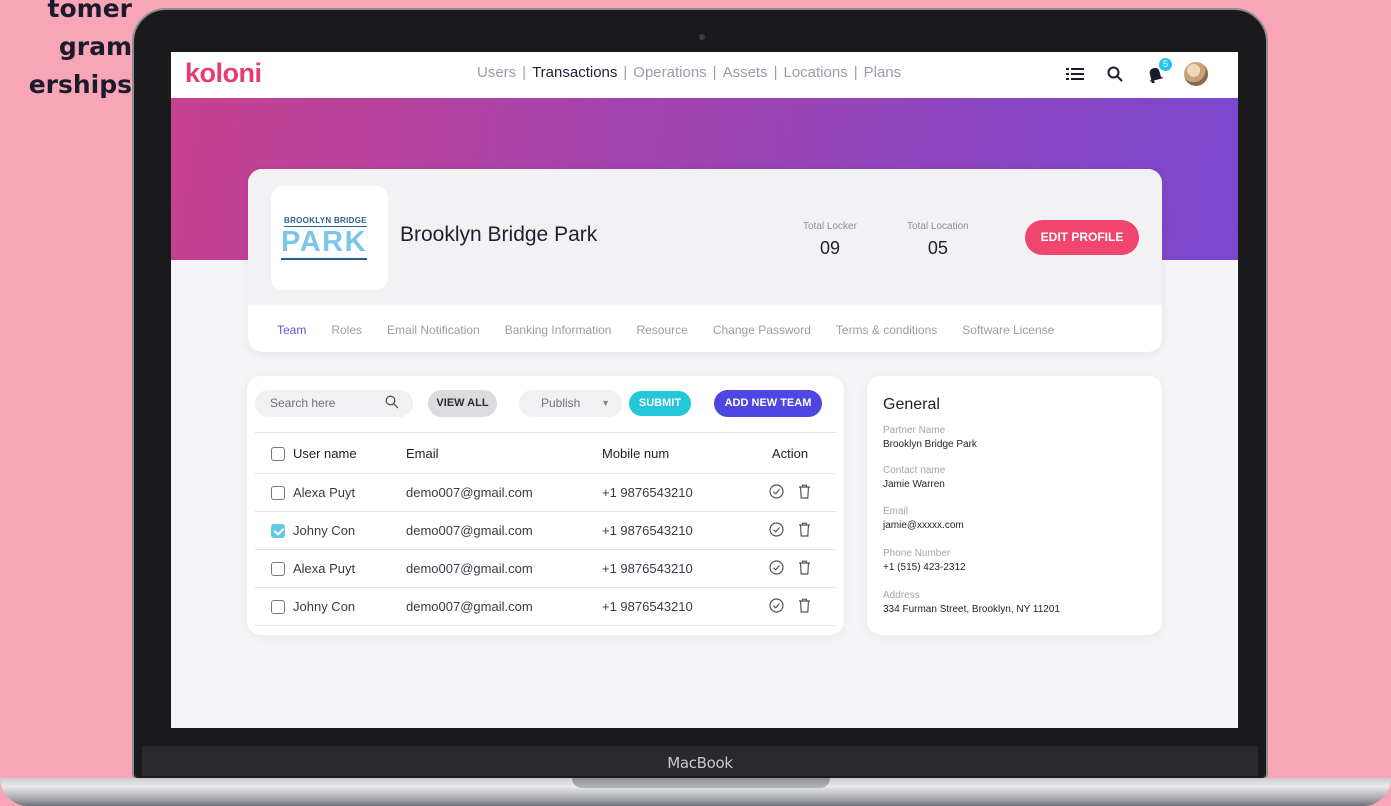 The height and width of the screenshot is (806, 1391). What do you see at coordinates (816, 72) in the screenshot?
I see `nav-locations: Locations` at bounding box center [816, 72].